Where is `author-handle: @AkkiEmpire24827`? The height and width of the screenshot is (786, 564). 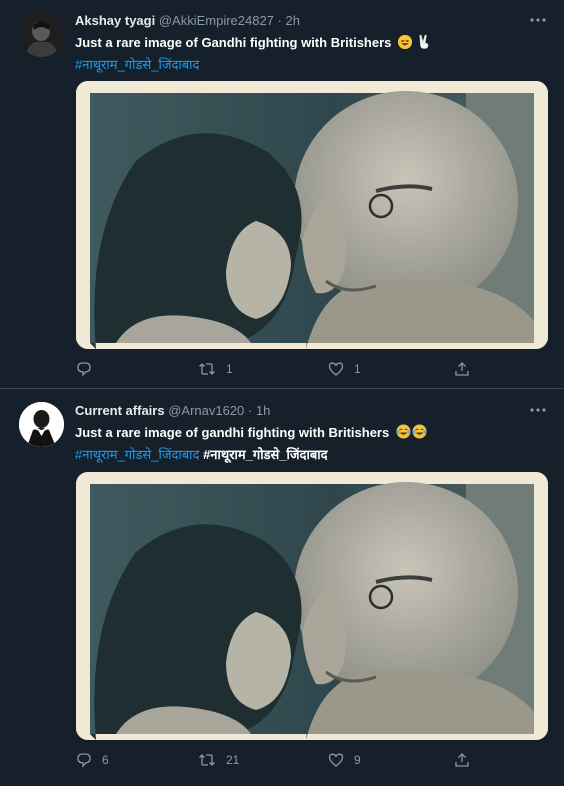
author-handle: @AkkiEmpire24827 is located at coordinates (216, 20).